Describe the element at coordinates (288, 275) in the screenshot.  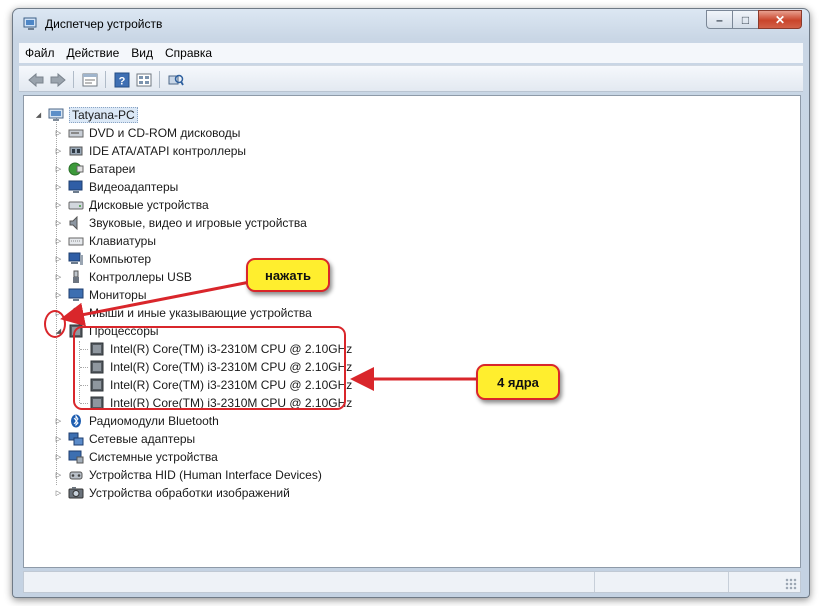
I see `callout-press: нажать` at that location.